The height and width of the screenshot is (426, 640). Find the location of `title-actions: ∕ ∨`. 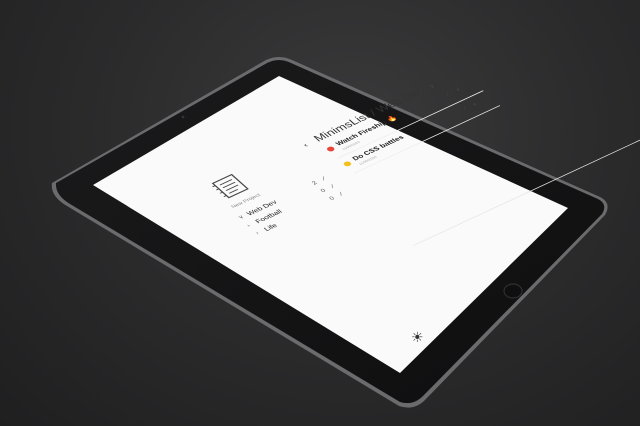

title-actions: ∕ ∨ is located at coordinates (428, 87).